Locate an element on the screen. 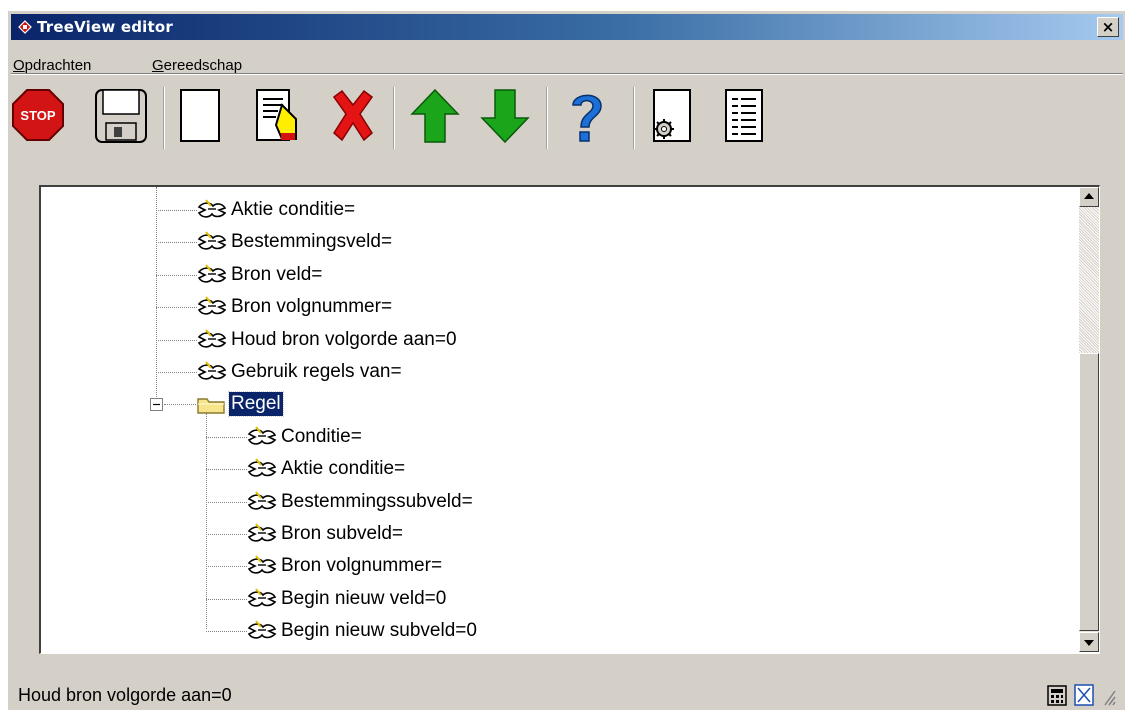 This screenshot has width=1133, height=710. stop-label: STOP is located at coordinates (37, 115).